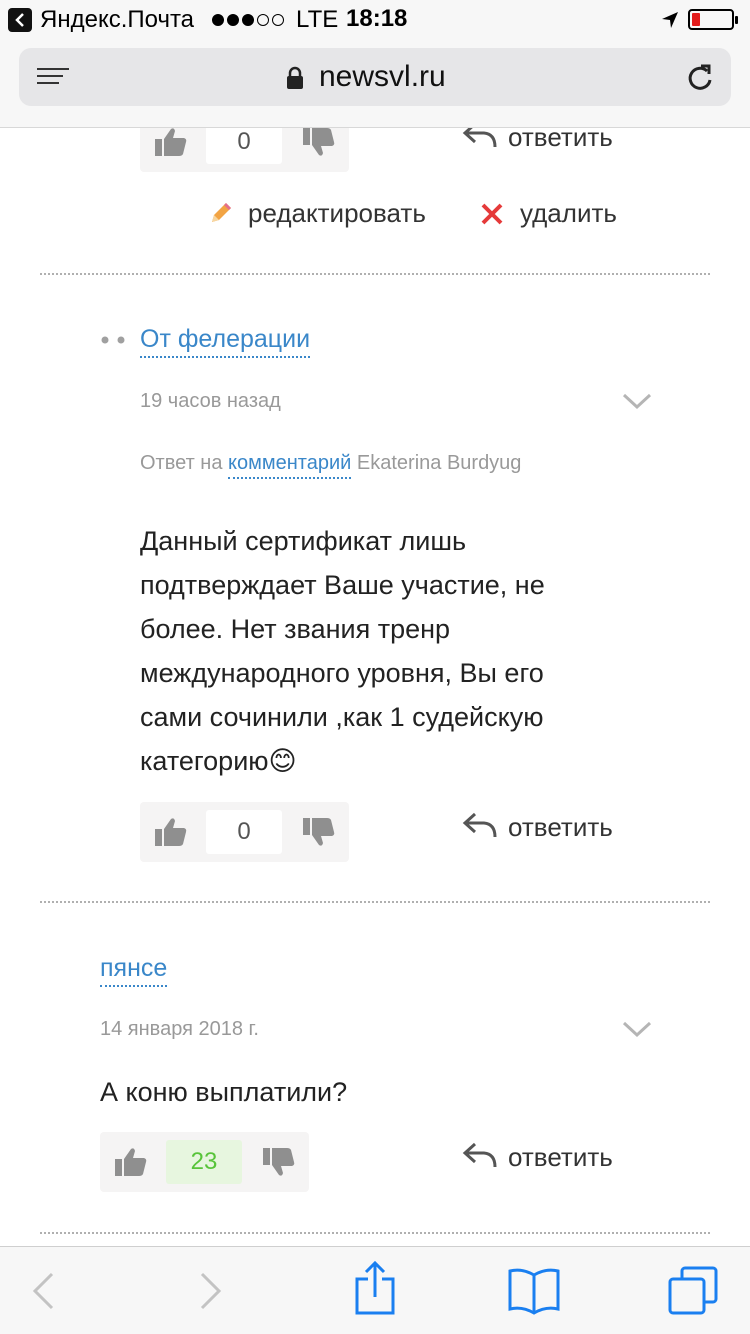 The width and height of the screenshot is (750, 1334). Describe the element at coordinates (43, 1291) in the screenshot. I see `back-icon` at that location.